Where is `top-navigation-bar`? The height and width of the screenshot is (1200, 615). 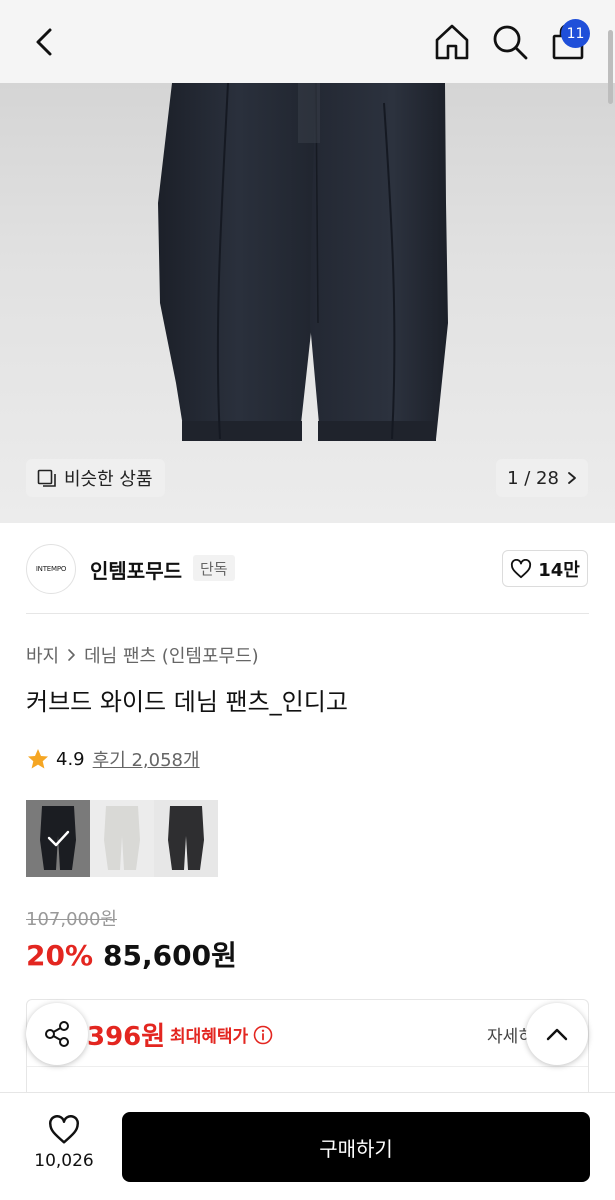 top-navigation-bar is located at coordinates (307, 41).